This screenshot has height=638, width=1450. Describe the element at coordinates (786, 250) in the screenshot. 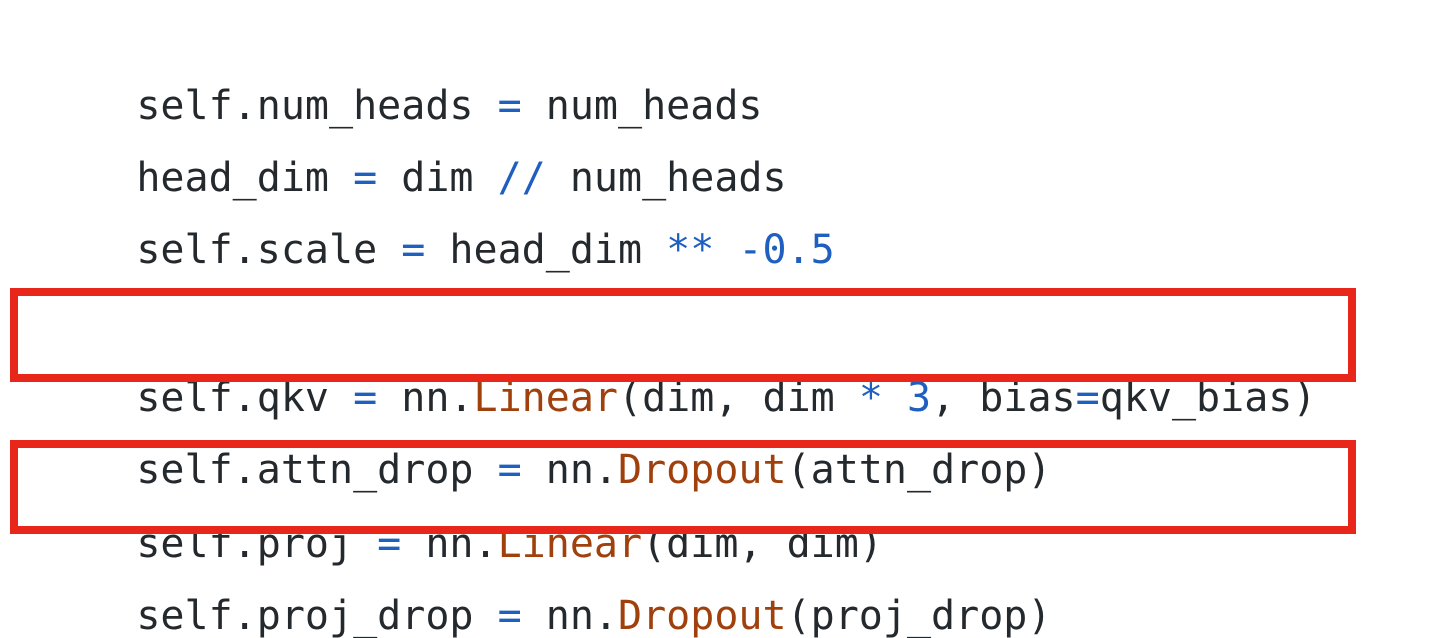

I see `code-token: -0.5` at that location.